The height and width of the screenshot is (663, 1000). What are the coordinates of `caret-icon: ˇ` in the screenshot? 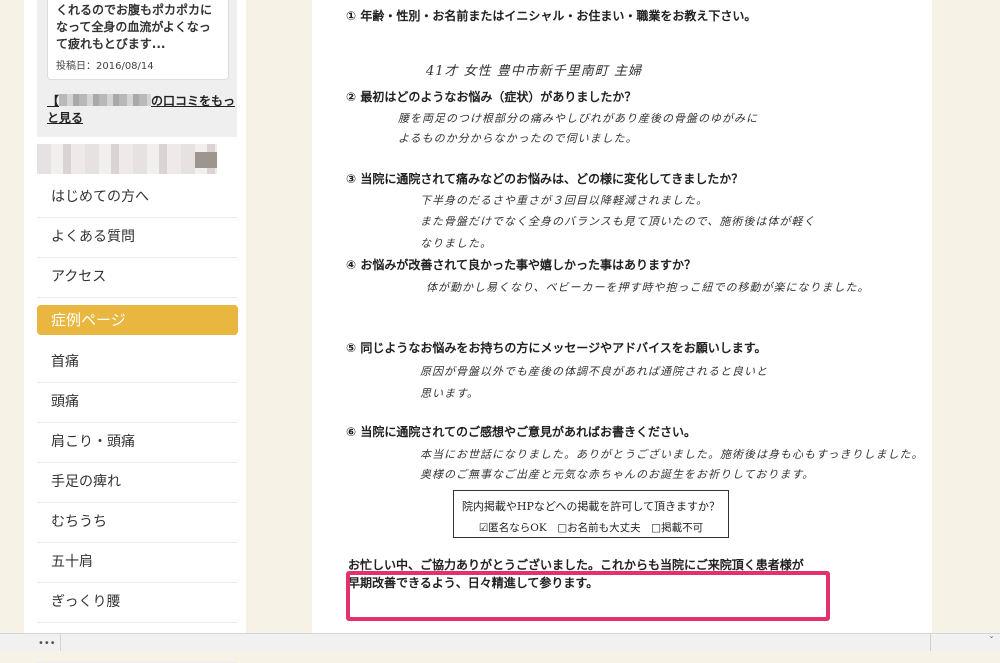 It's located at (991, 641).